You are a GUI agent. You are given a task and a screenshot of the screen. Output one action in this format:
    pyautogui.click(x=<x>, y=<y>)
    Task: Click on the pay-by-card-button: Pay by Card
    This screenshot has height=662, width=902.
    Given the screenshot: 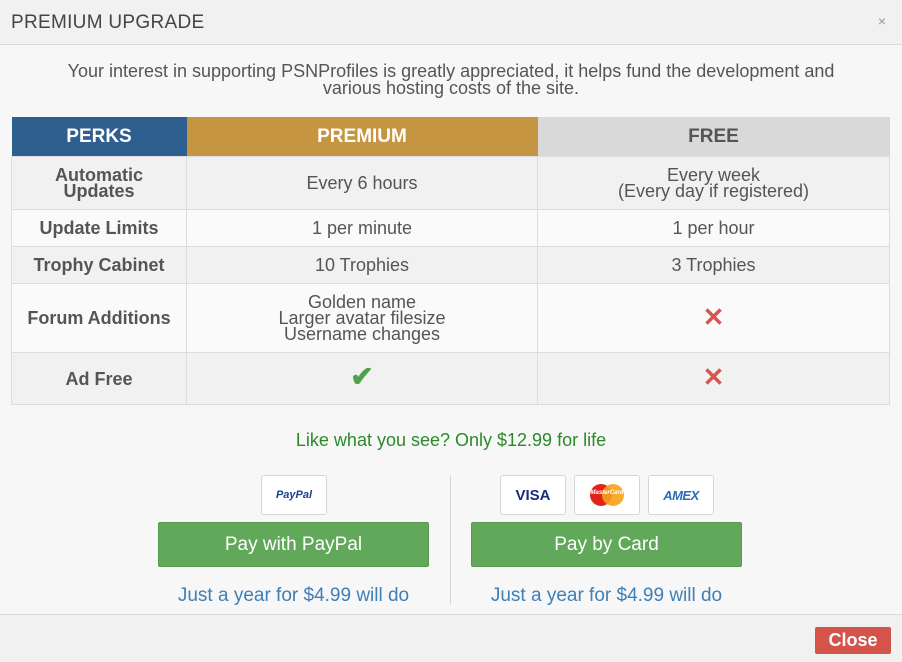 What is the action you would take?
    pyautogui.click(x=606, y=544)
    